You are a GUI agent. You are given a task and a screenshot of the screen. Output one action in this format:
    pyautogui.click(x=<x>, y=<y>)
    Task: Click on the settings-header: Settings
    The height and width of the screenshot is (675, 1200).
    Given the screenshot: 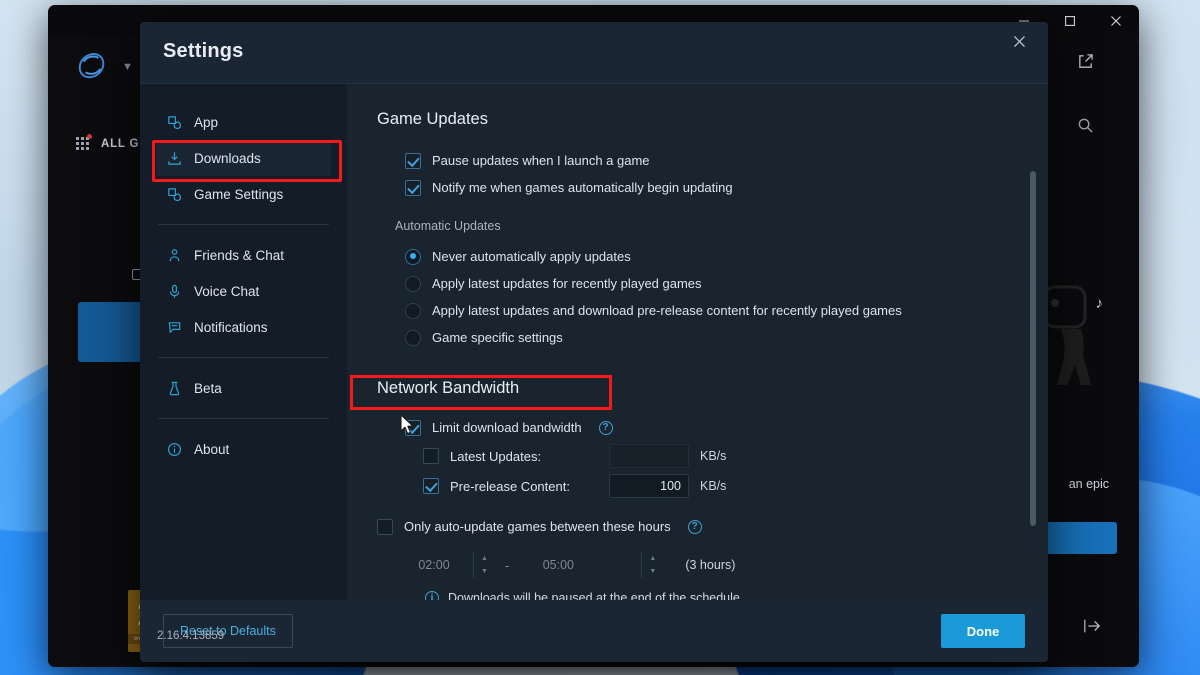 What is the action you would take?
    pyautogui.click(x=594, y=53)
    